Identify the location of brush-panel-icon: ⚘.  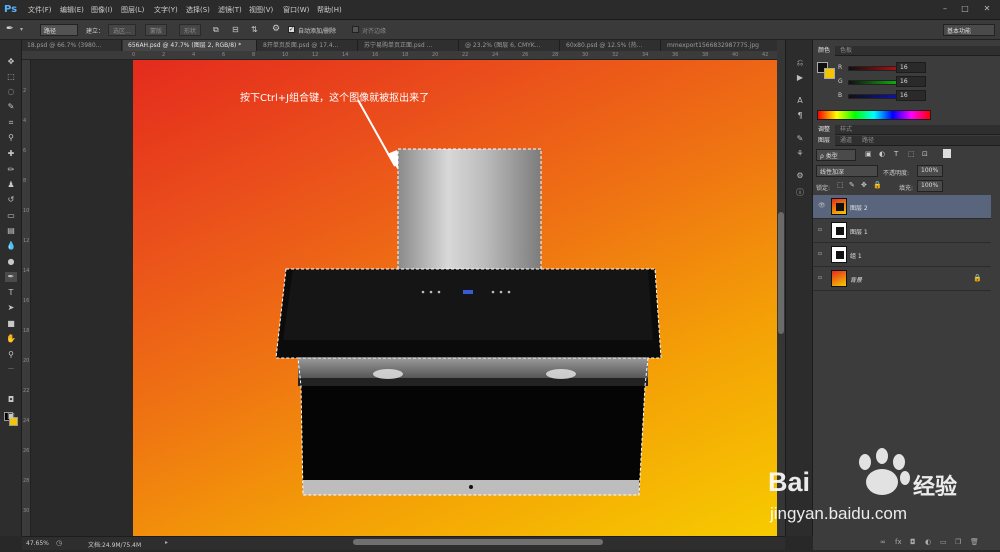
(800, 154).